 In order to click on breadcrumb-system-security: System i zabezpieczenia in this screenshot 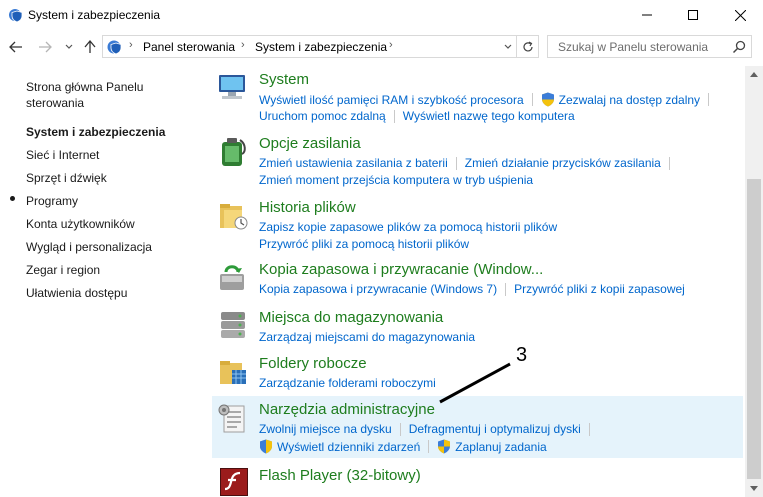, I will do `click(321, 47)`.